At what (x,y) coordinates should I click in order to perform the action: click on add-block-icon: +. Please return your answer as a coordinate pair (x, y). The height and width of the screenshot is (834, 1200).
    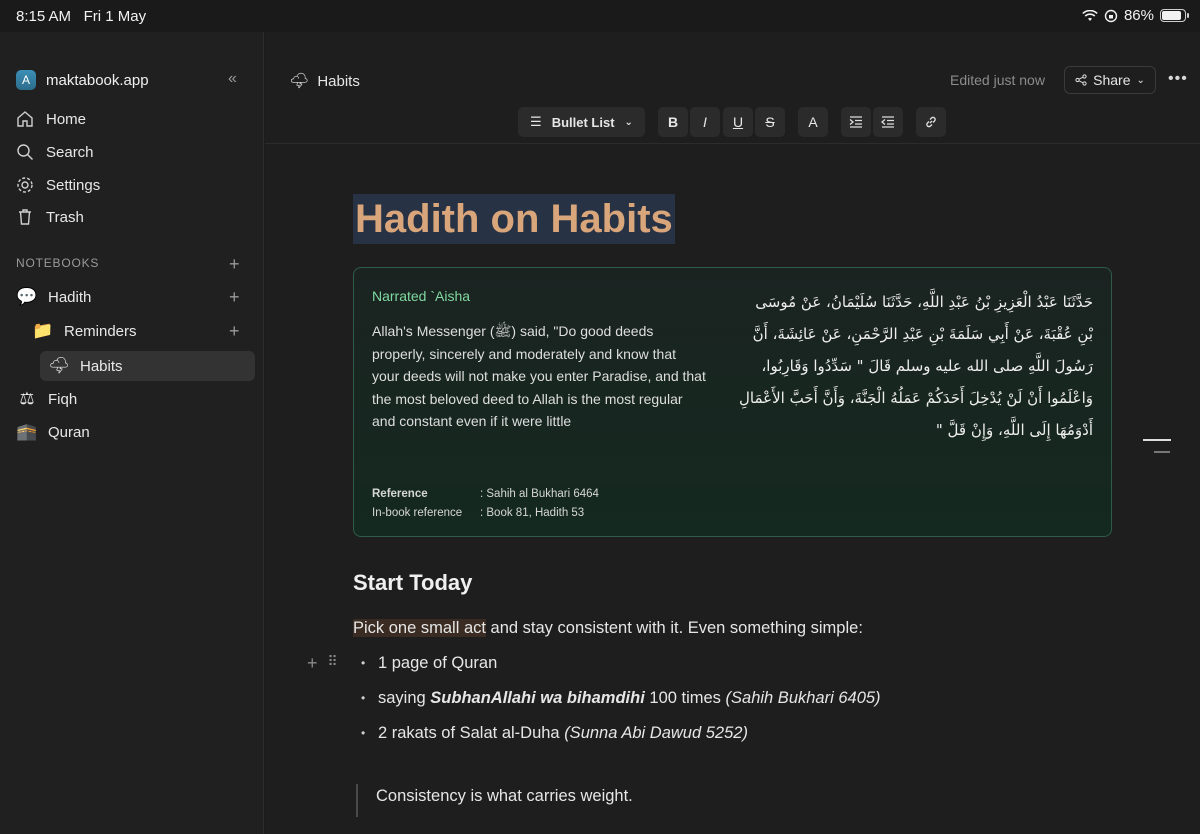
    Looking at the image, I should click on (312, 663).